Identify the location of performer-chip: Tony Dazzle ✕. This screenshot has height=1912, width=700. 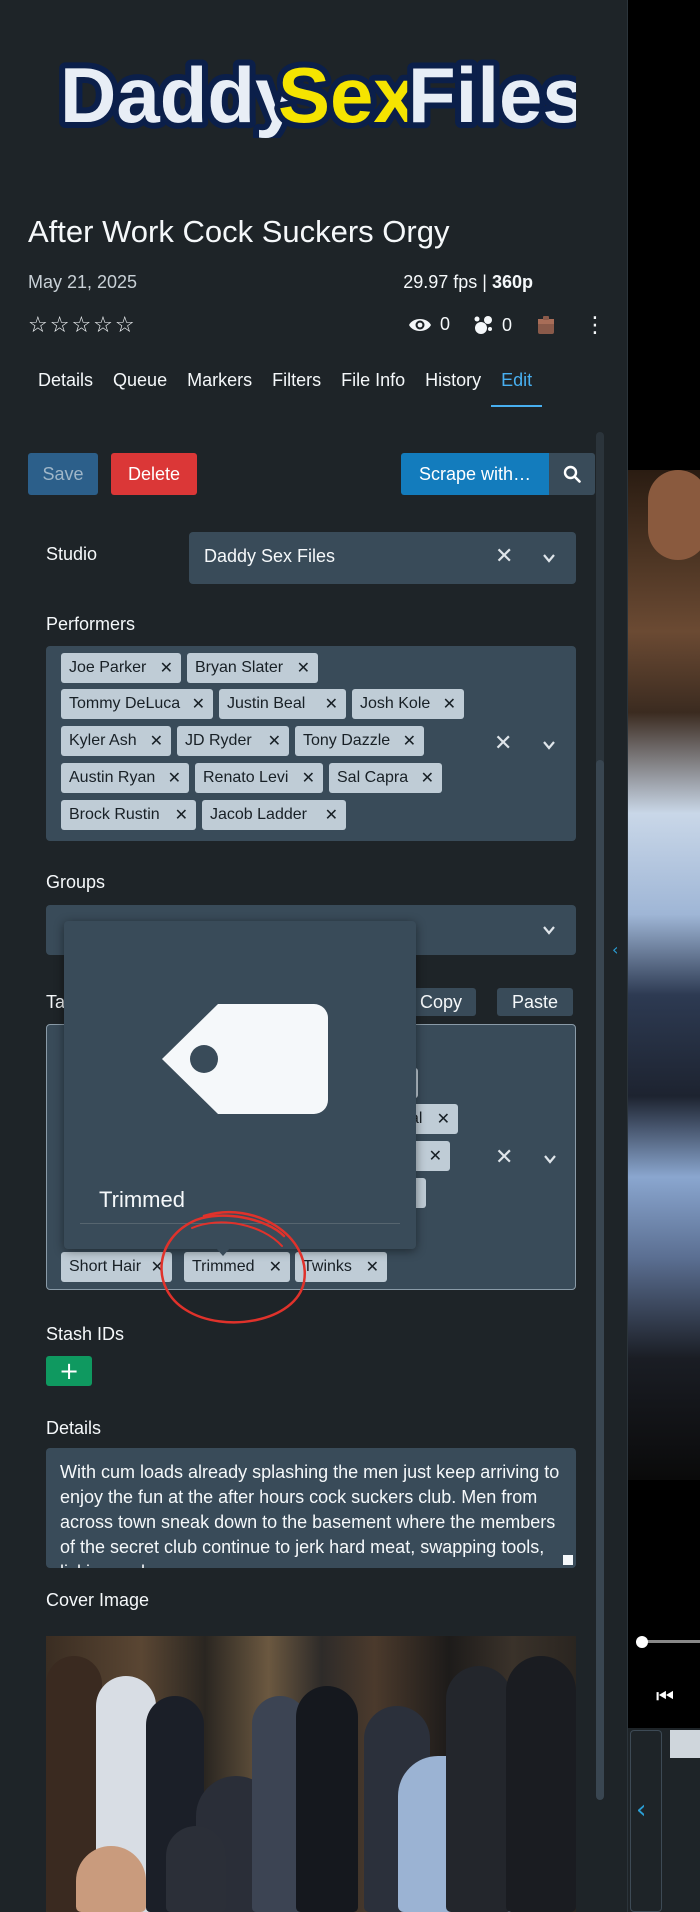
(359, 741).